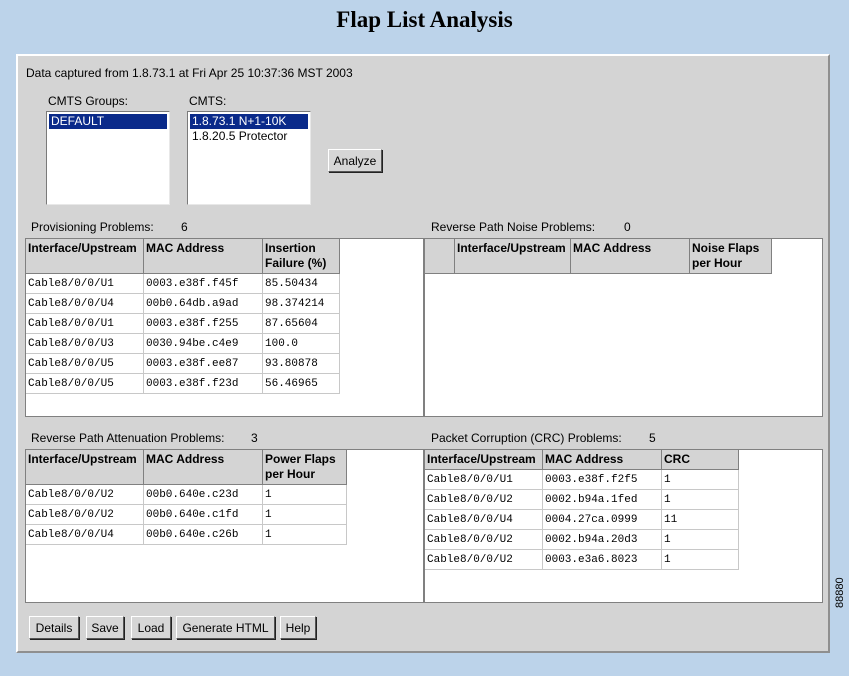 The height and width of the screenshot is (676, 849). What do you see at coordinates (203, 343) in the screenshot?
I see `table-cell: 0030.94be.c4e9` at bounding box center [203, 343].